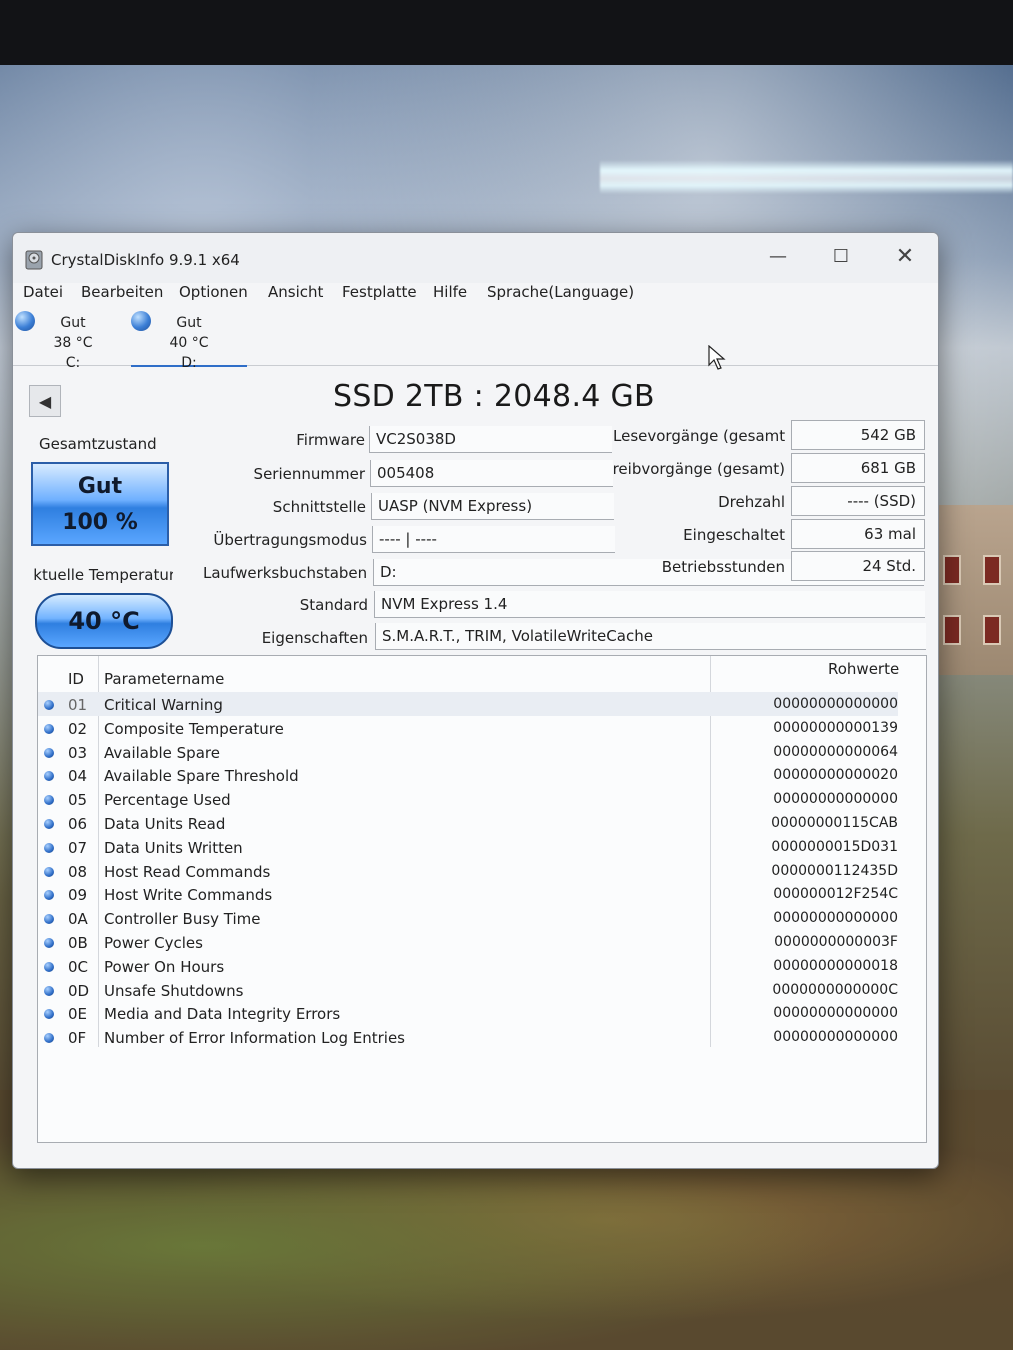 The width and height of the screenshot is (1013, 1350). I want to click on attribute-name: Composite Temperature, so click(194, 728).